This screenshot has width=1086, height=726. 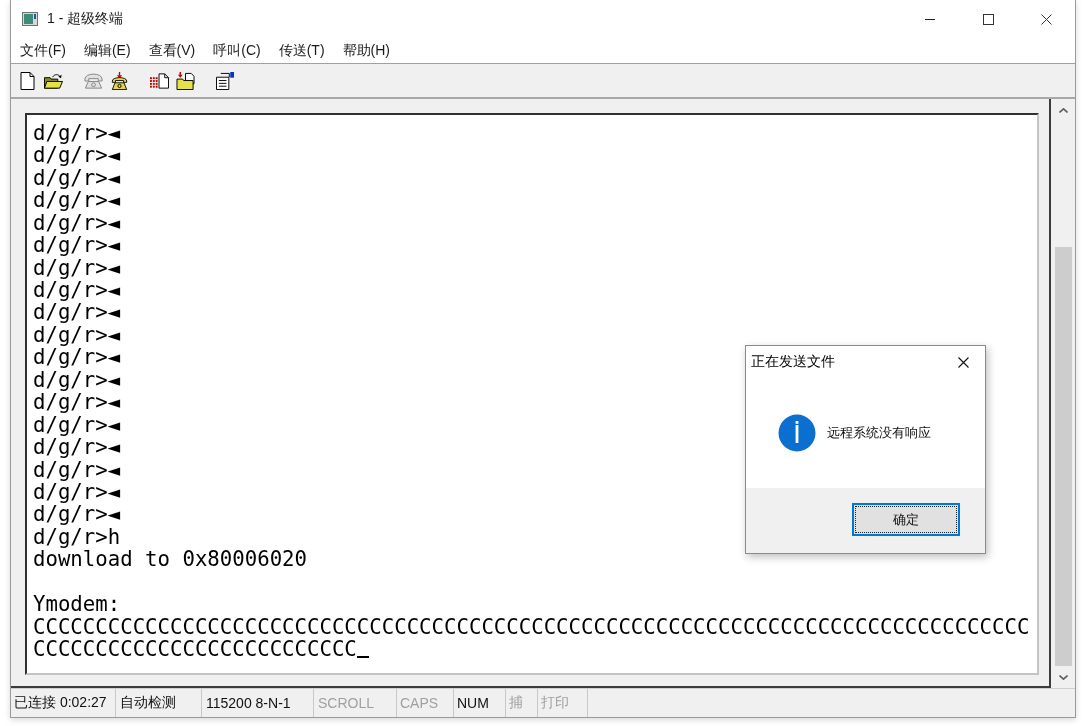 I want to click on chevron-up-icon, so click(x=1063, y=110).